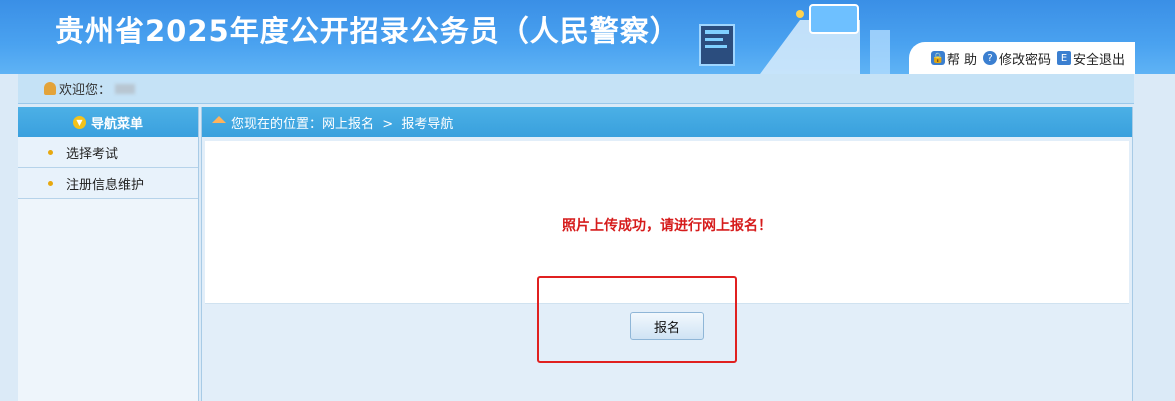 This screenshot has width=1175, height=401. I want to click on change-password-label: 修改密码, so click(1024, 60).